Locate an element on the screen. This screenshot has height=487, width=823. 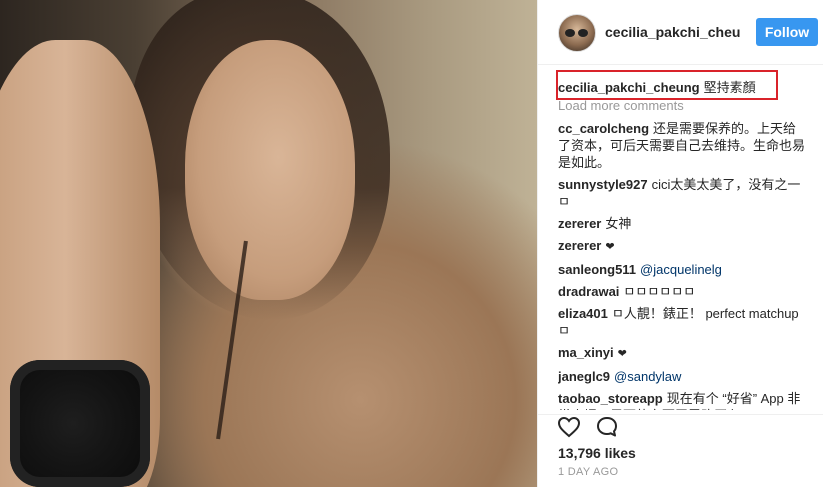
action-bar is located at coordinates (680, 429).